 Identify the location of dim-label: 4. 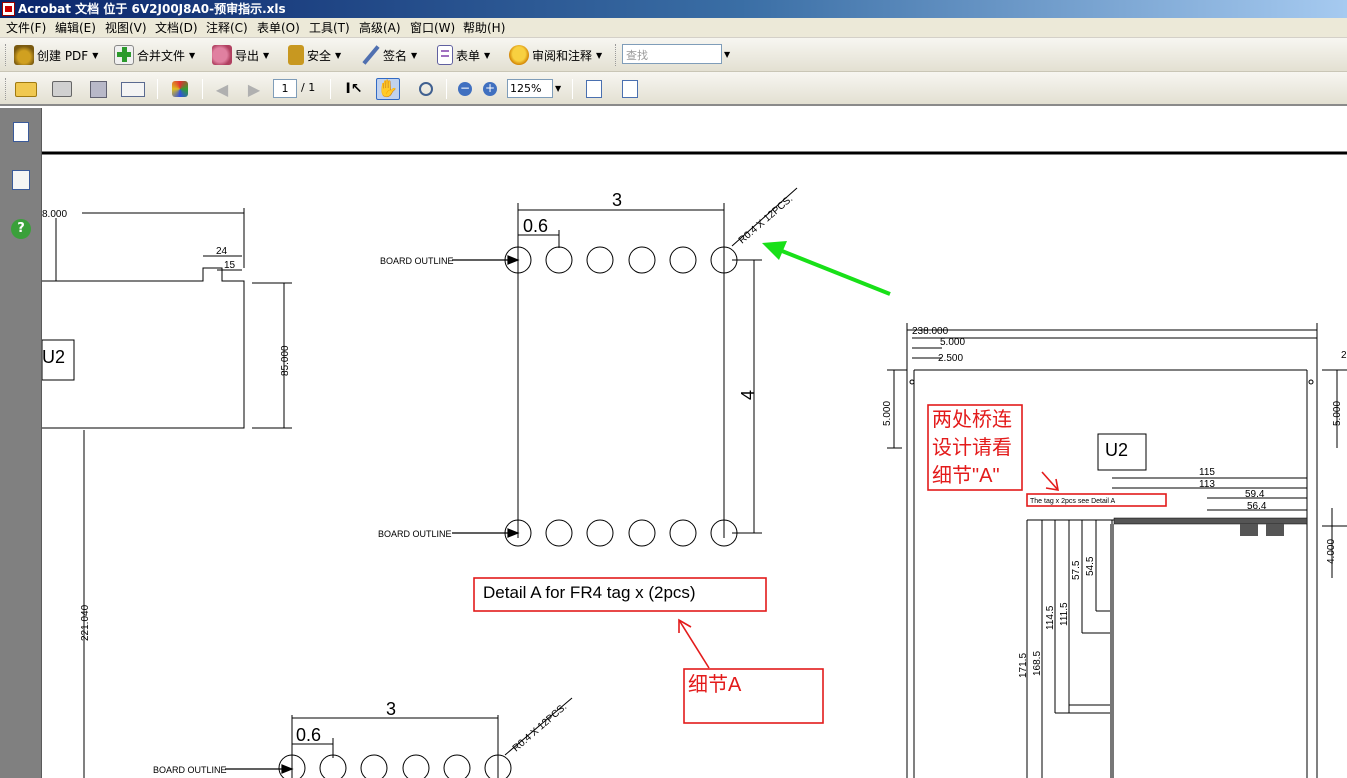
(748, 395).